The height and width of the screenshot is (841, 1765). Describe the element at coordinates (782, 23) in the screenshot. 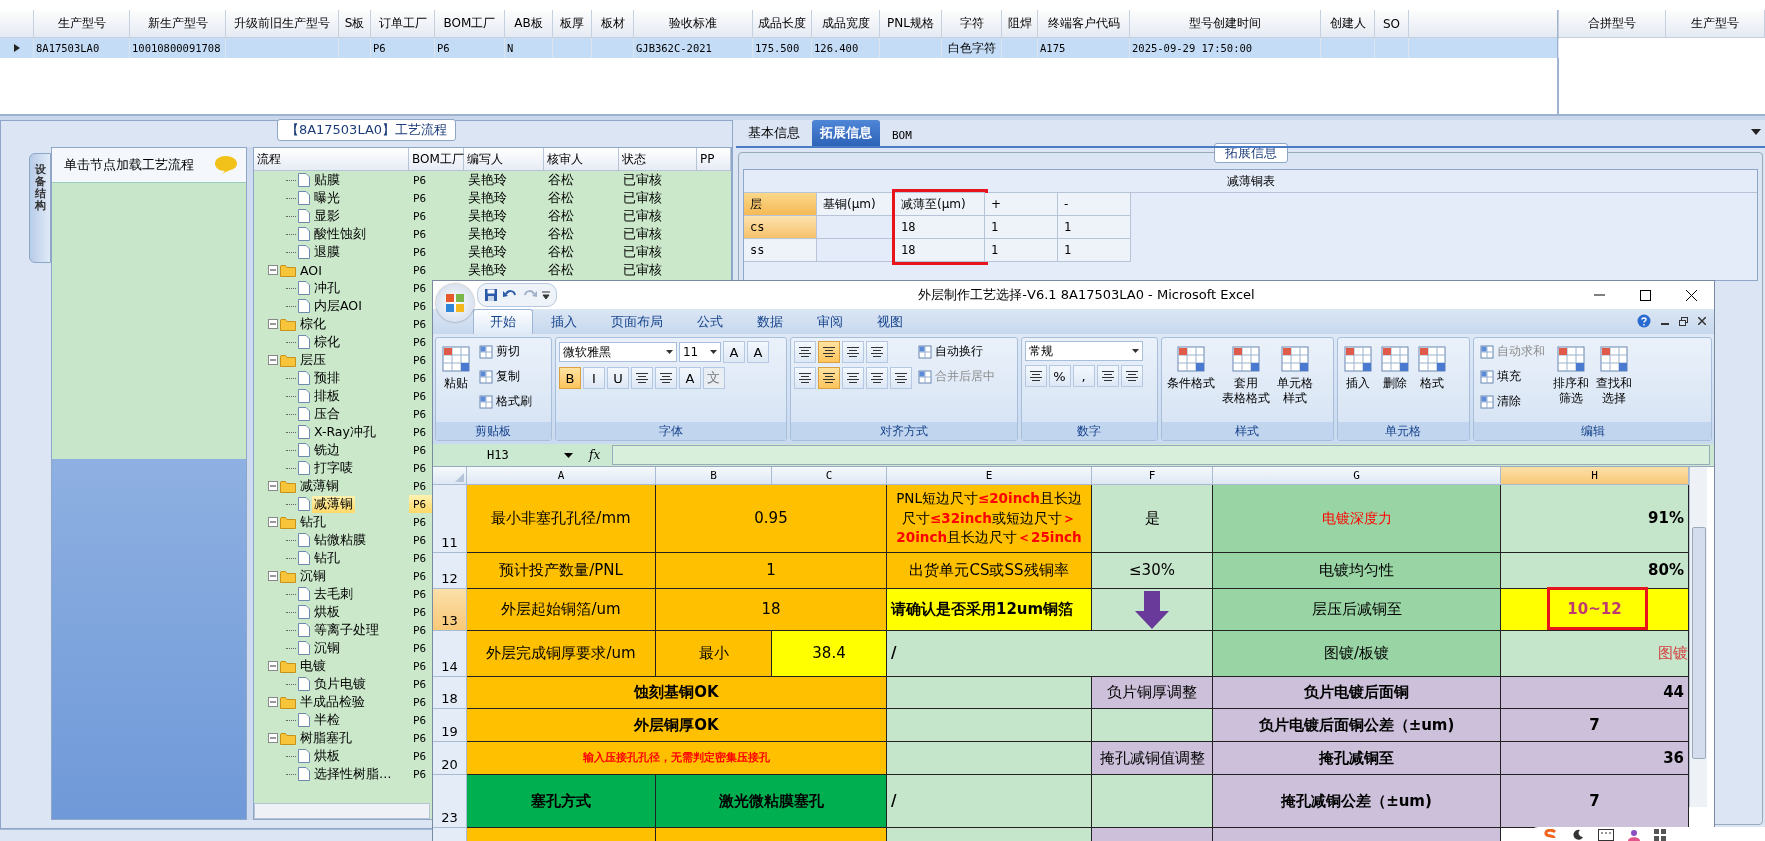

I see `column-header: 成品长度` at that location.